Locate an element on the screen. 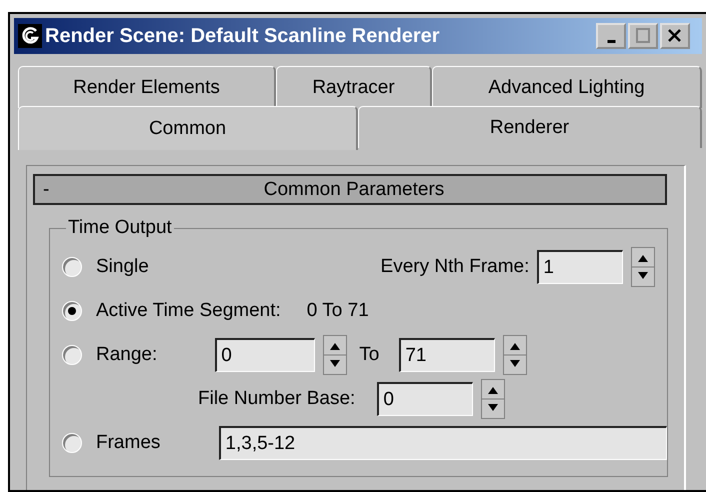  input-field: 1,3,5-12 is located at coordinates (443, 443).